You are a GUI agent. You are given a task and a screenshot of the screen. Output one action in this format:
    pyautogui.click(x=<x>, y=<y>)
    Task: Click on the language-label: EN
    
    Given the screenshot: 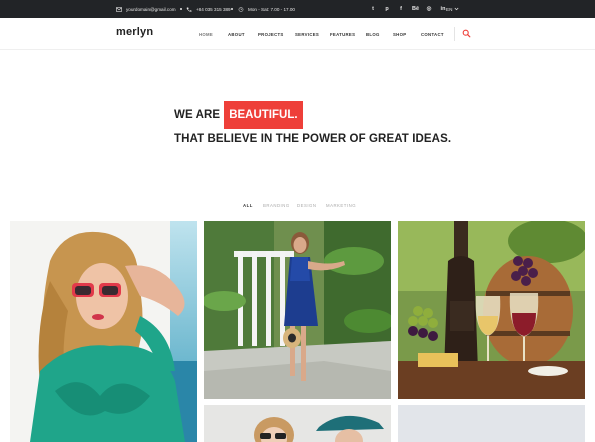 What is the action you would take?
    pyautogui.click(x=449, y=9)
    